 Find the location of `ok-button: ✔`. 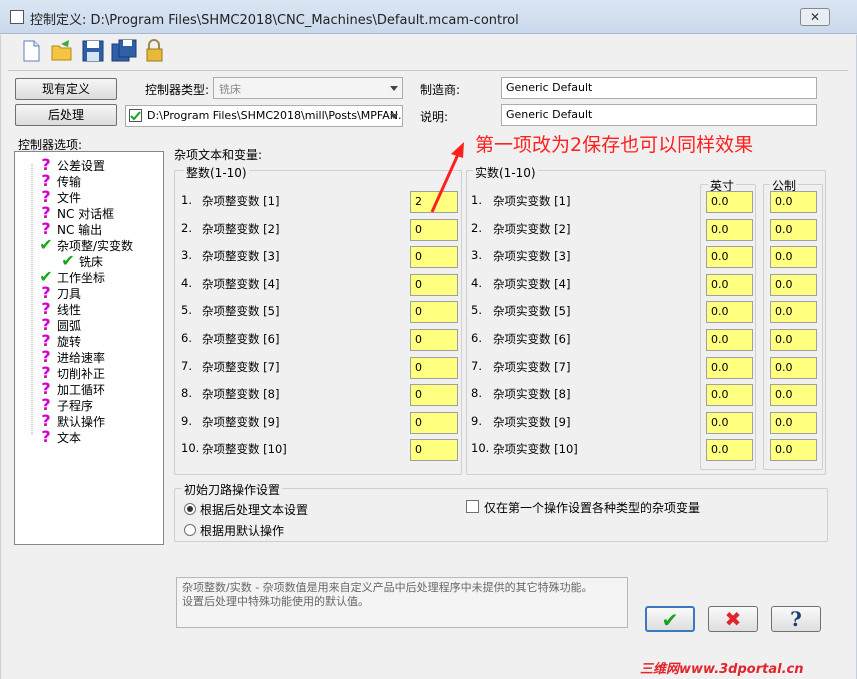

ok-button: ✔ is located at coordinates (670, 619).